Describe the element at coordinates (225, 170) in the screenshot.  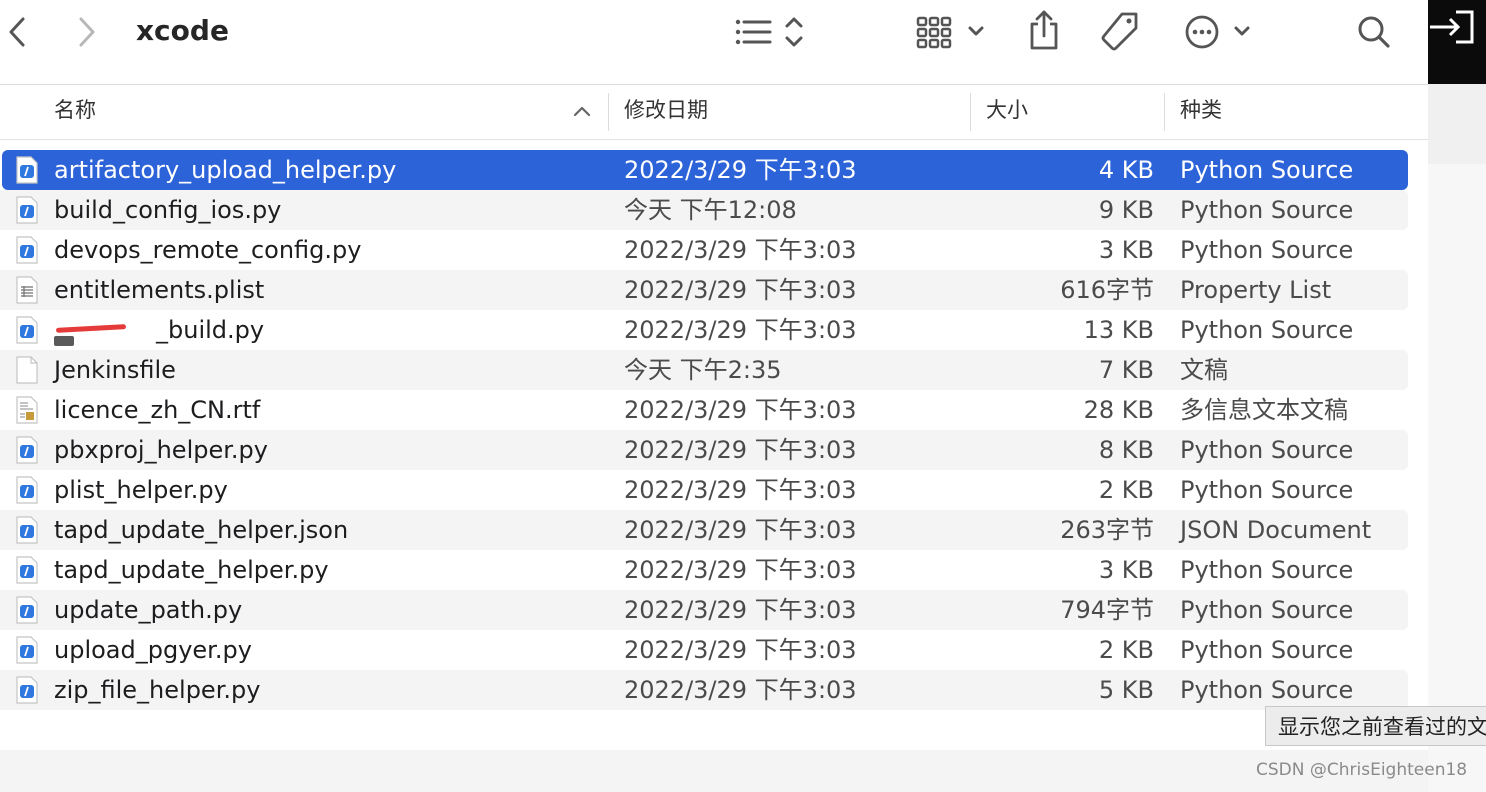
I see `file-name: artifactory_upload_helper.py` at that location.